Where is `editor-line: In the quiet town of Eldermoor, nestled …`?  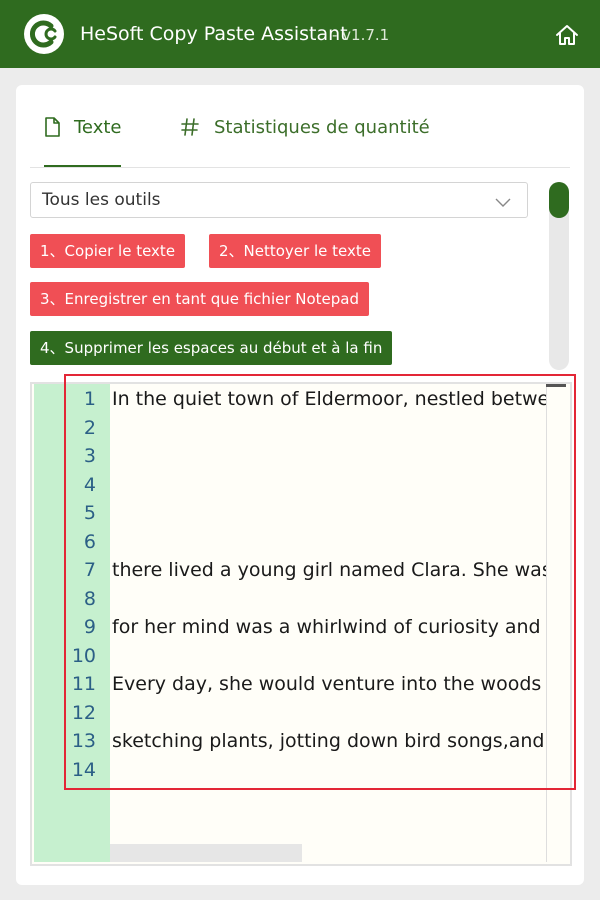 editor-line: In the quiet town of Eldermoor, nestled … is located at coordinates (329, 399).